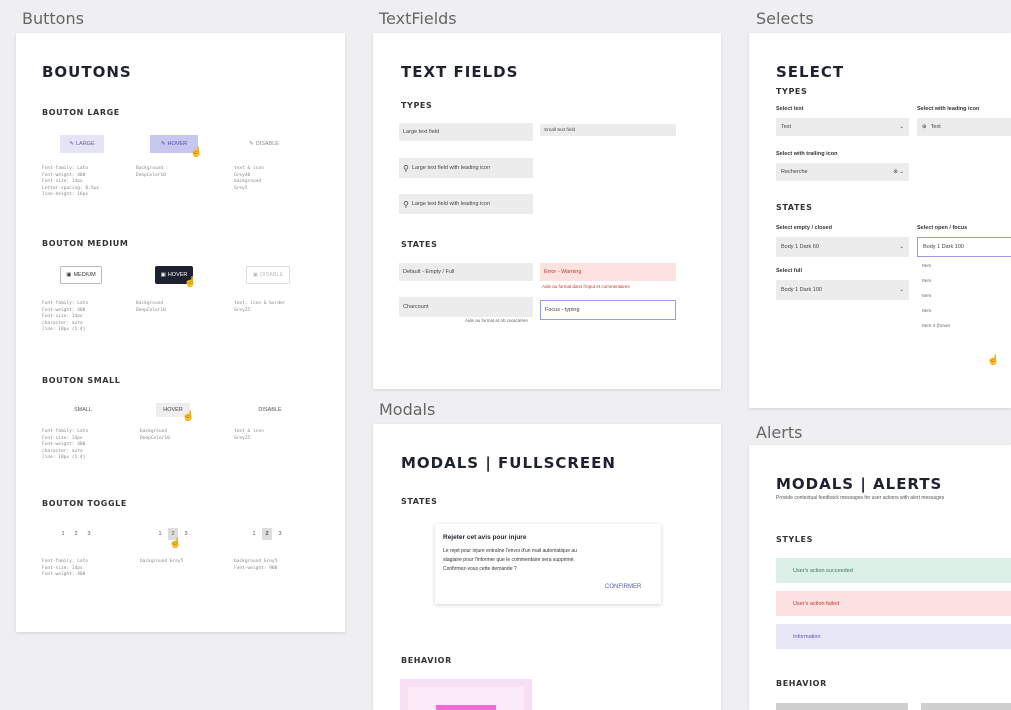  I want to click on field-text: Error - Warning, so click(563, 272).